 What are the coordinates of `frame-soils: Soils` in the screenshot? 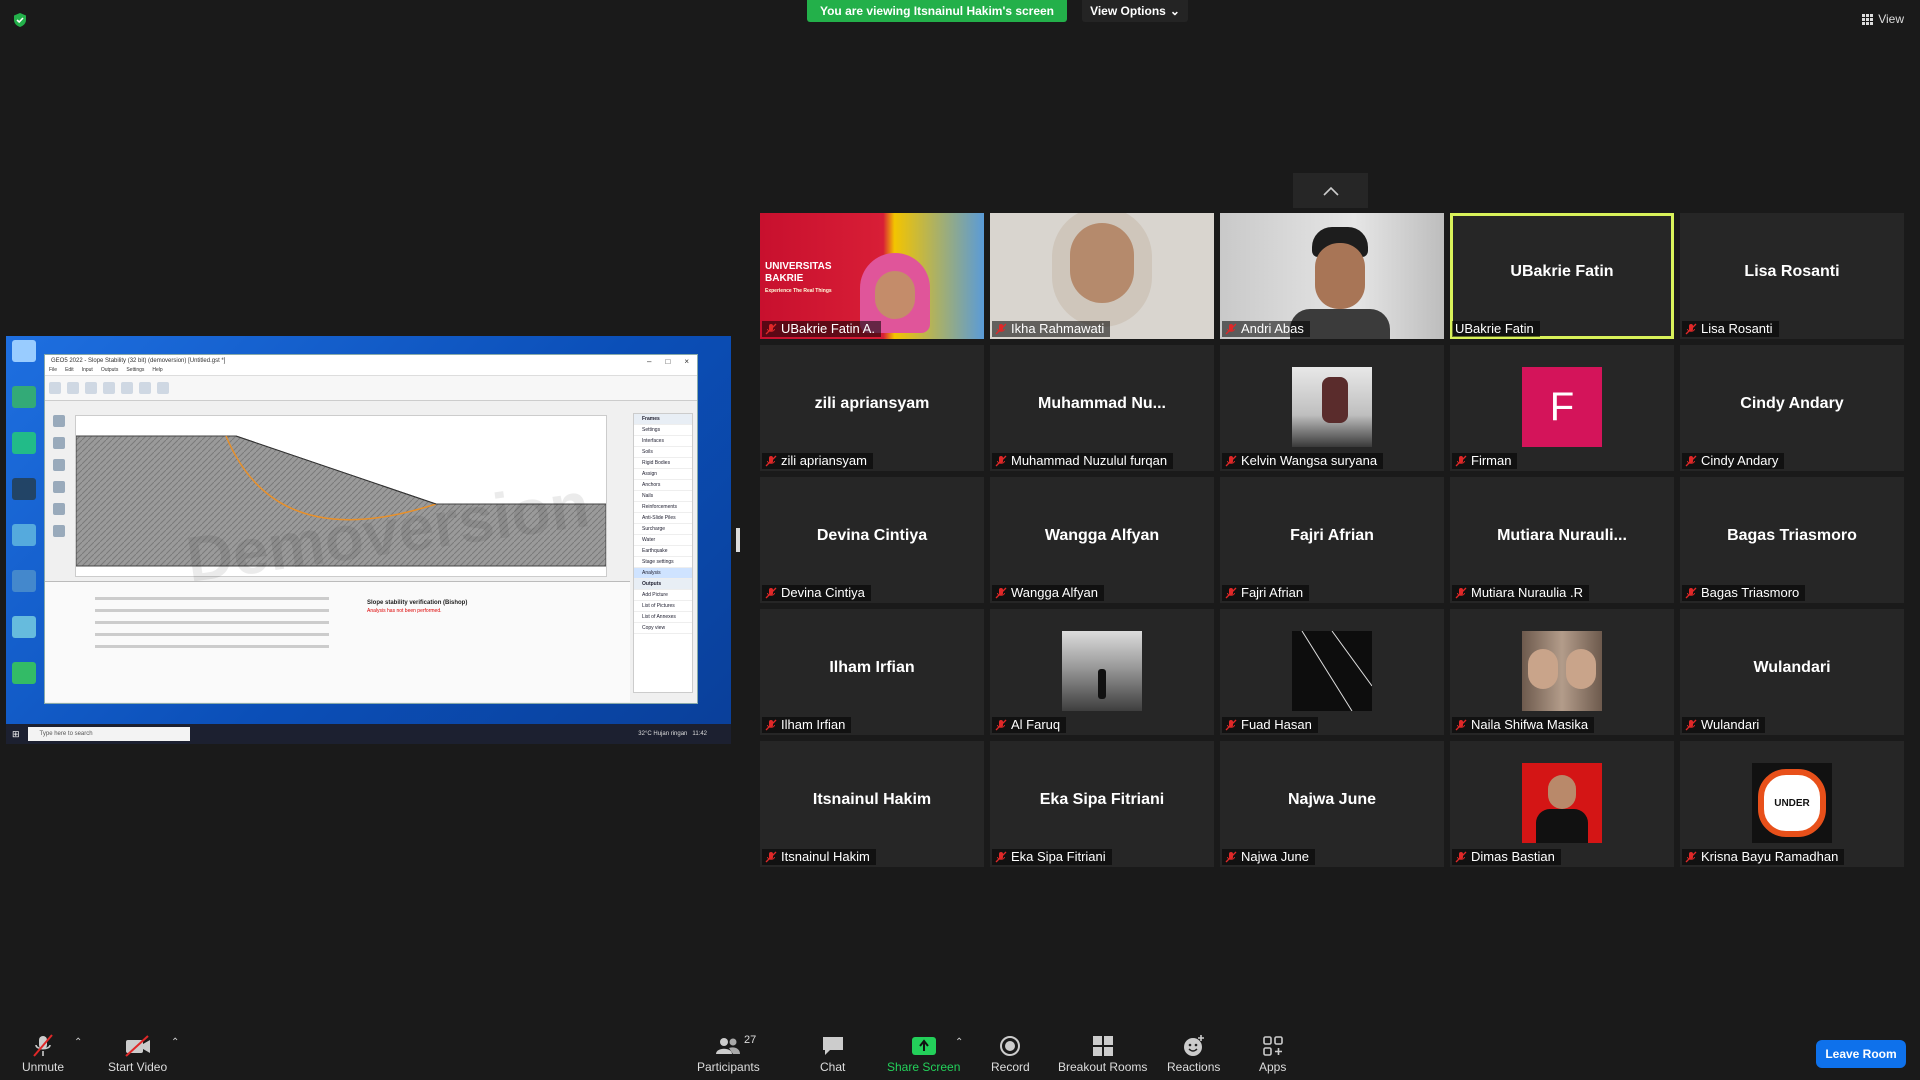 It's located at (663, 452).